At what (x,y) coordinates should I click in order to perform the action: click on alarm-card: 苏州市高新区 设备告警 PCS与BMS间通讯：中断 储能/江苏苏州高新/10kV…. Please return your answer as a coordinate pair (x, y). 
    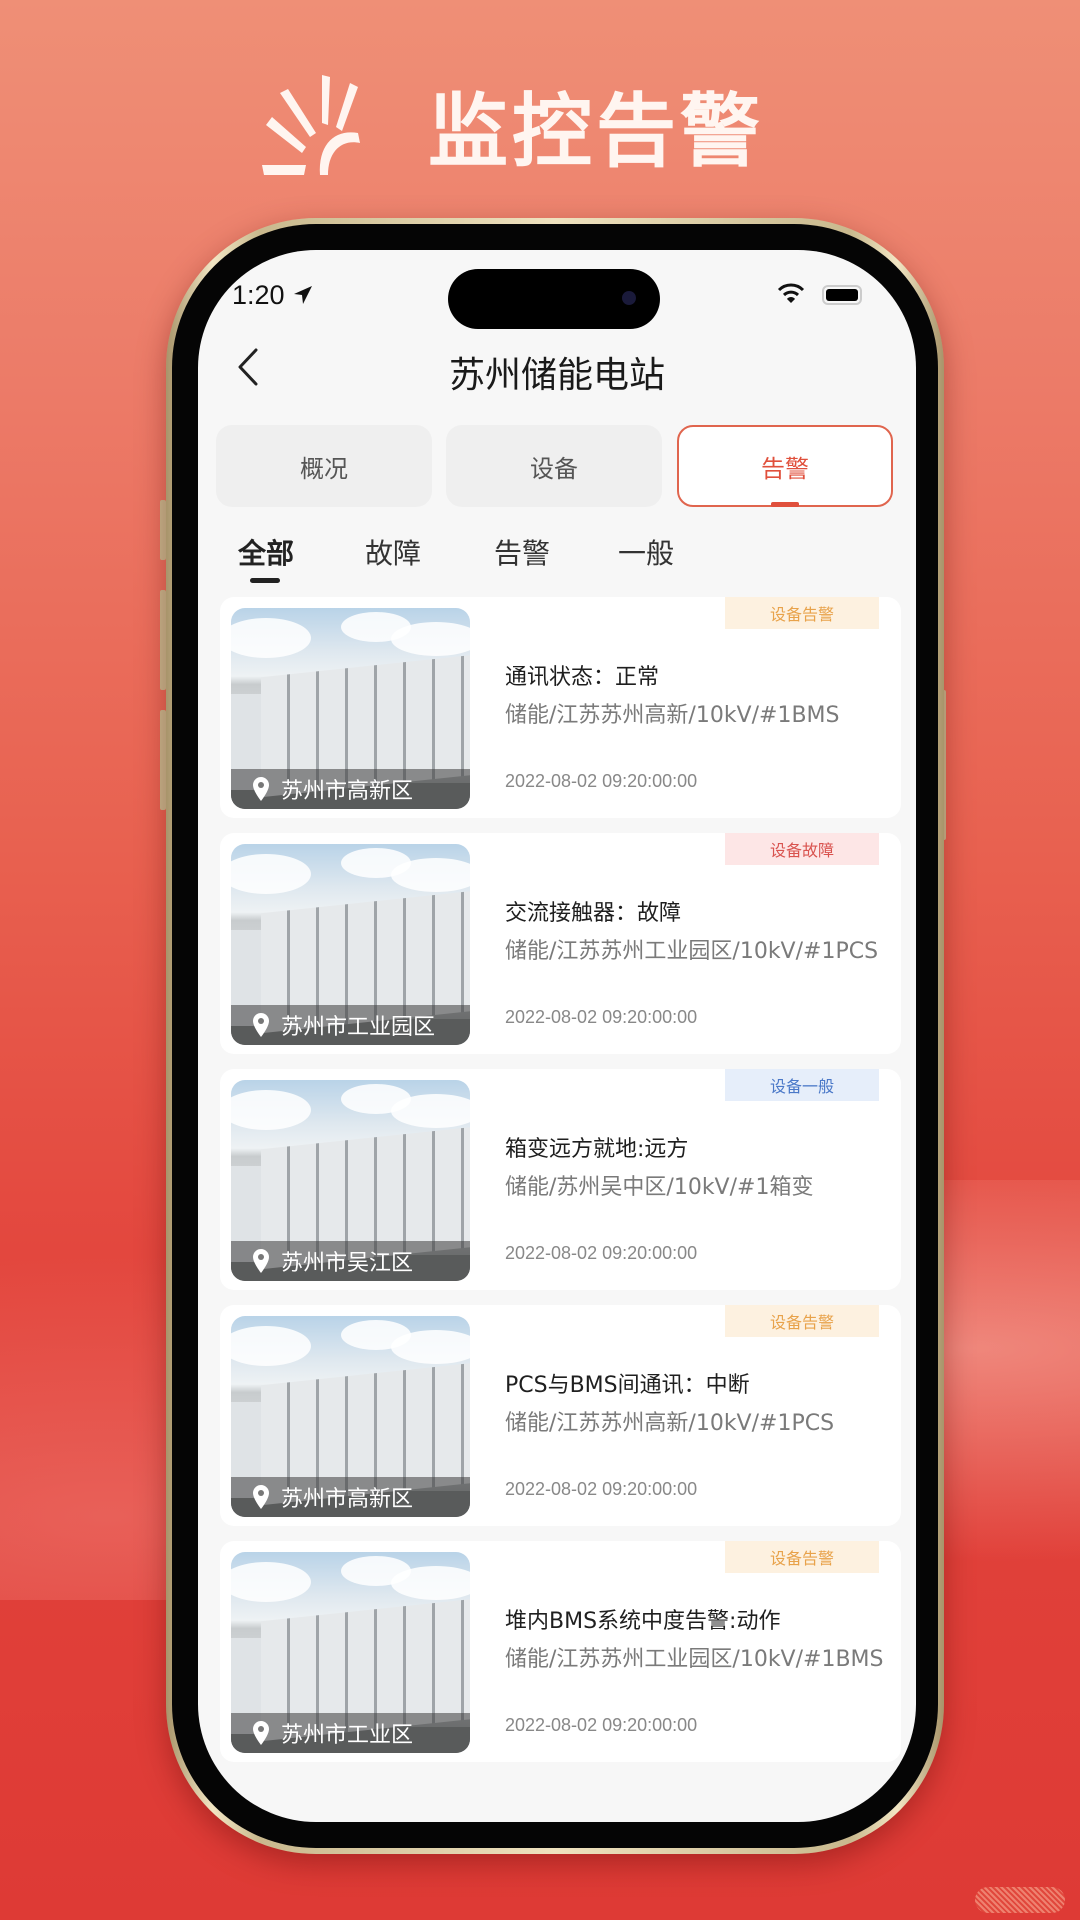
    Looking at the image, I should click on (560, 1415).